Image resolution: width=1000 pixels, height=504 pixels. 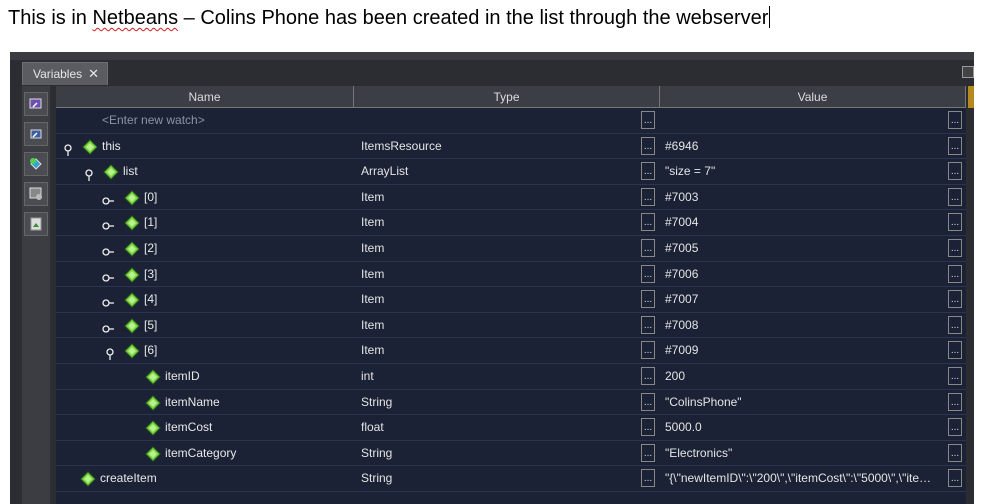 I want to click on variable-value: #7004, so click(x=802, y=222).